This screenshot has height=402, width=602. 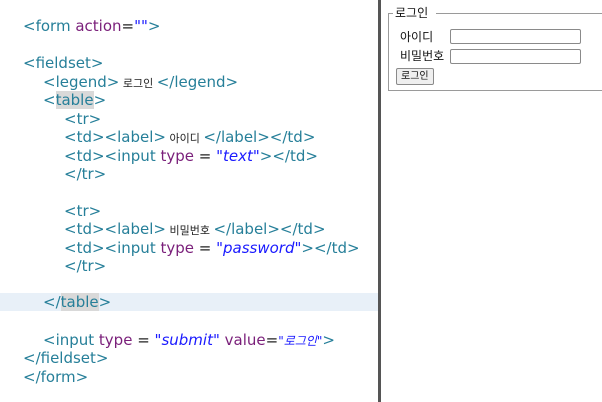 What do you see at coordinates (189, 302) in the screenshot?
I see `code-line-16-current: </table>` at bounding box center [189, 302].